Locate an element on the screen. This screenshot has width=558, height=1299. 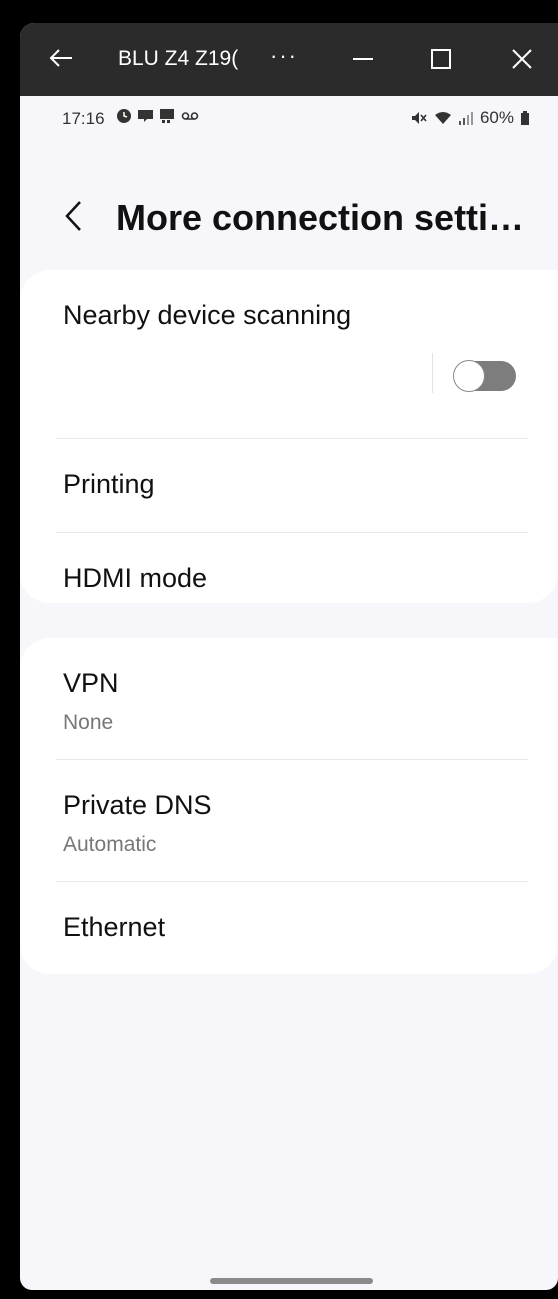
ethernet-row: Ethernet is located at coordinates (289, 928).